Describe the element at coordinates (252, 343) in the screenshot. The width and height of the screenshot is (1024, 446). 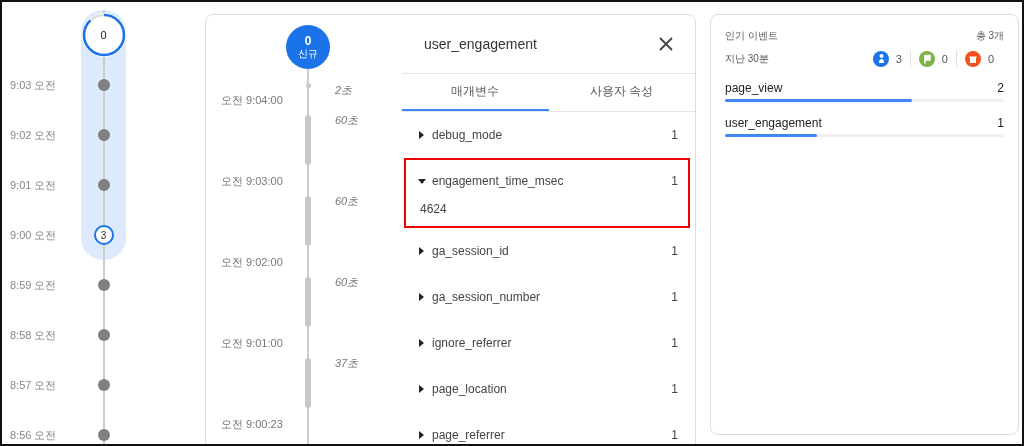
I see `event-time: 오전 9:01:00` at that location.